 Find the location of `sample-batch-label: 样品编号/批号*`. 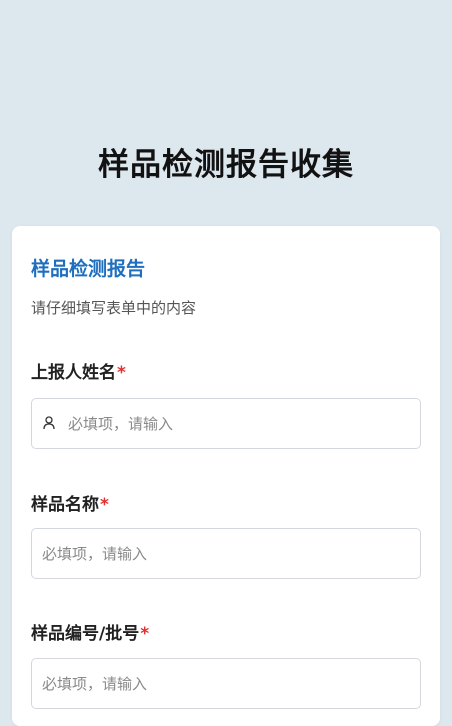

sample-batch-label: 样品编号/批号* is located at coordinates (90, 634).